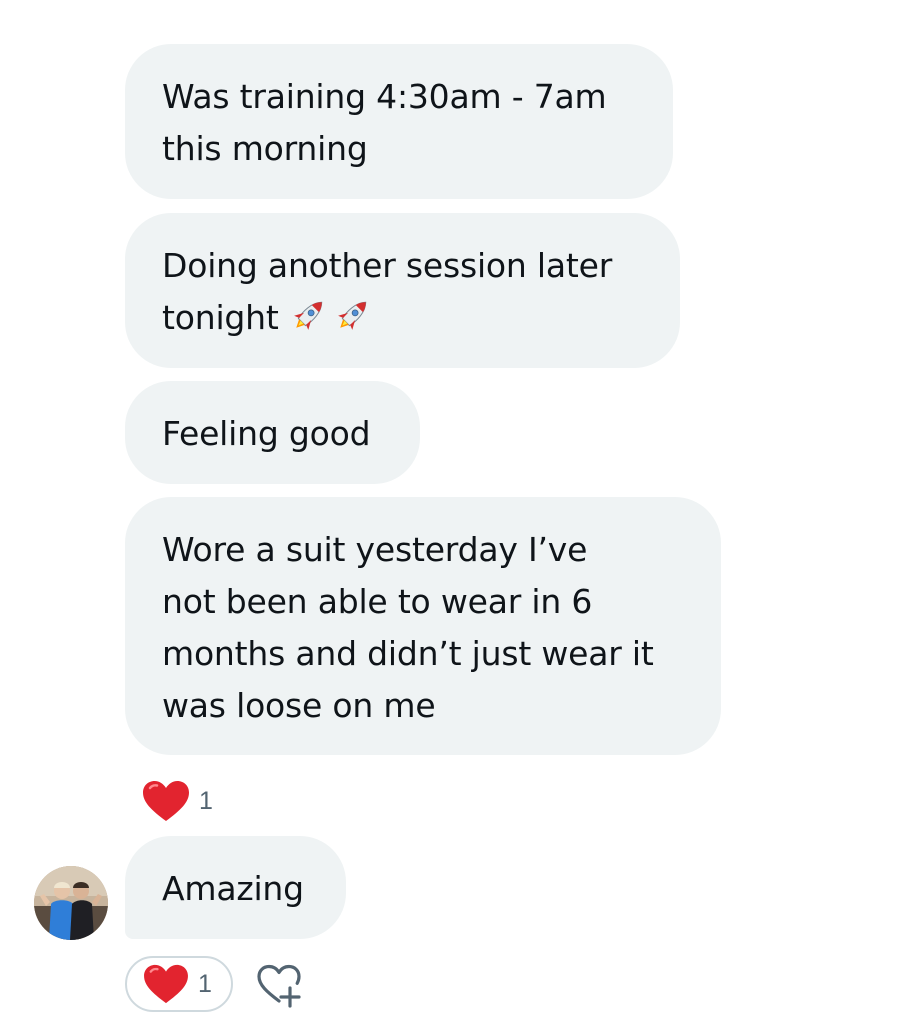 This screenshot has width=921, height=1025. What do you see at coordinates (233, 888) in the screenshot?
I see `message-text-line: Amazing` at bounding box center [233, 888].